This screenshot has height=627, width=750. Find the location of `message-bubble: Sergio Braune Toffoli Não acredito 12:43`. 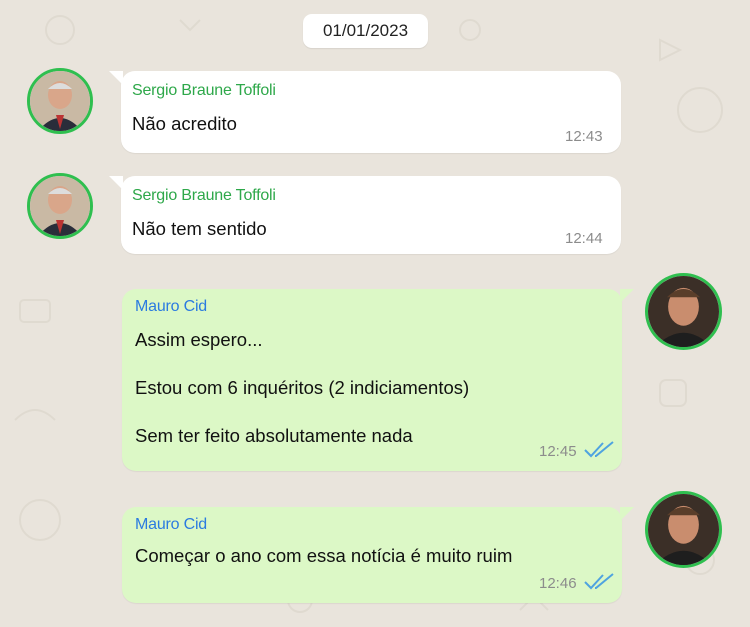

message-bubble: Sergio Braune Toffoli Não acredito 12:43 is located at coordinates (365, 112).